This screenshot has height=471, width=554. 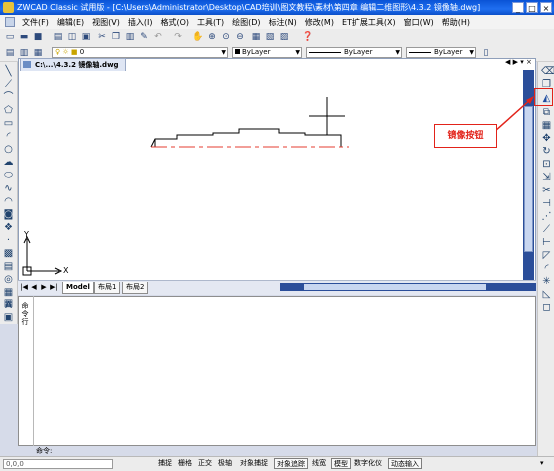 What do you see at coordinates (8, 123) in the screenshot?
I see `rectangle-icon: ▭` at bounding box center [8, 123].